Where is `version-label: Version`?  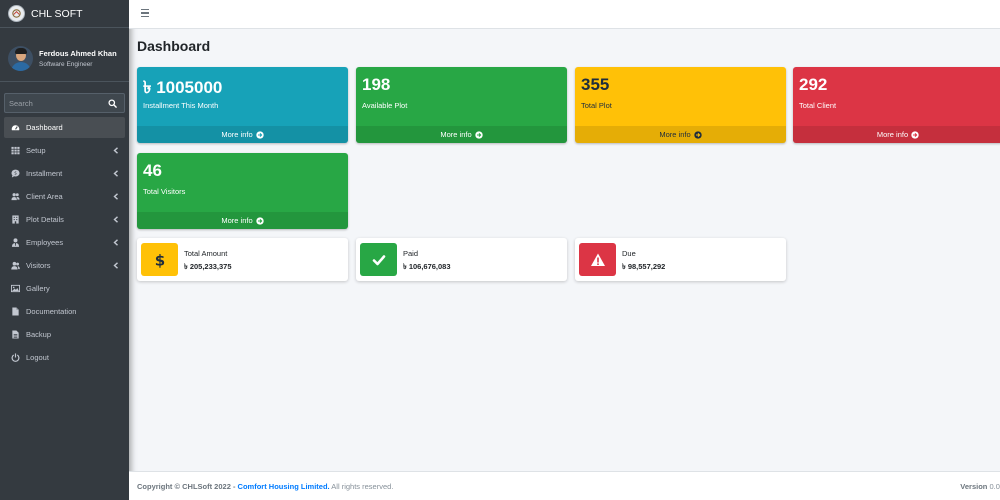
version-label: Version is located at coordinates (974, 486).